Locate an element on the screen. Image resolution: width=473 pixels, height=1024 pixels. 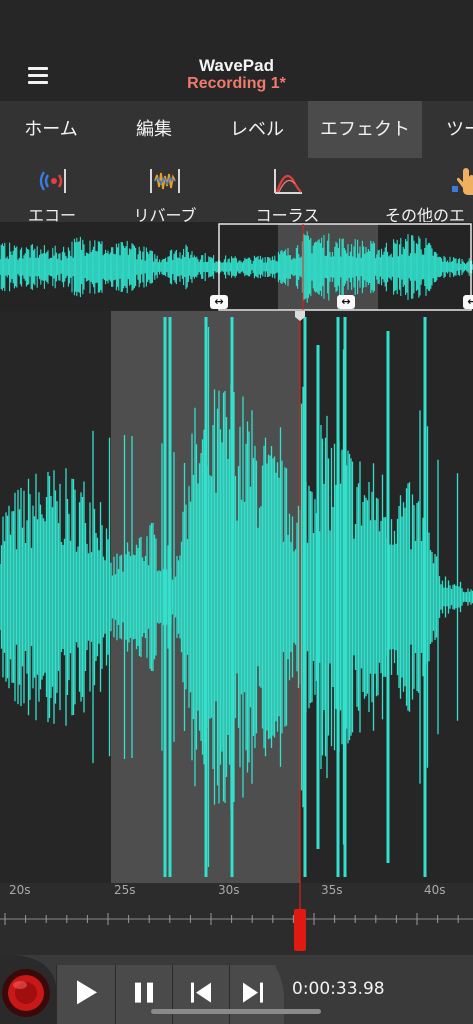
ribbon-tabs: ホーム 編集 レベル エフェクト ツー is located at coordinates (236, 129).